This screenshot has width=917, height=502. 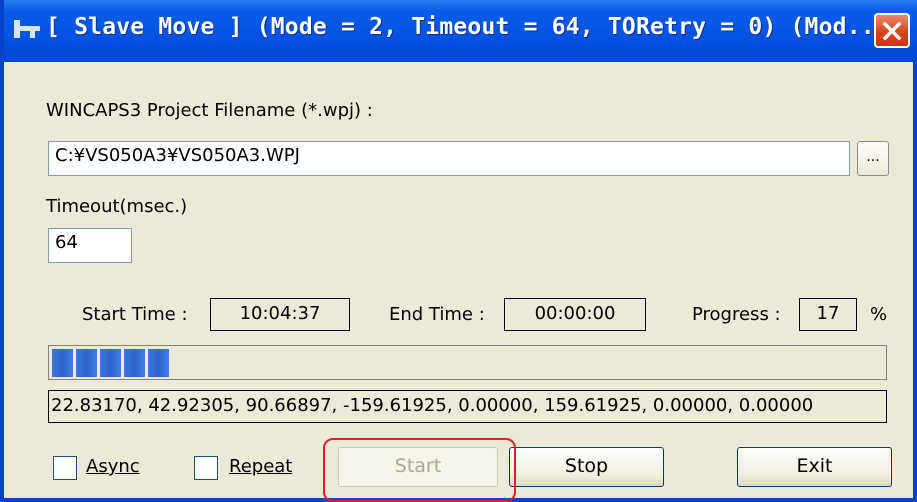 What do you see at coordinates (437, 314) in the screenshot?
I see `end-time-label: End Time :` at bounding box center [437, 314].